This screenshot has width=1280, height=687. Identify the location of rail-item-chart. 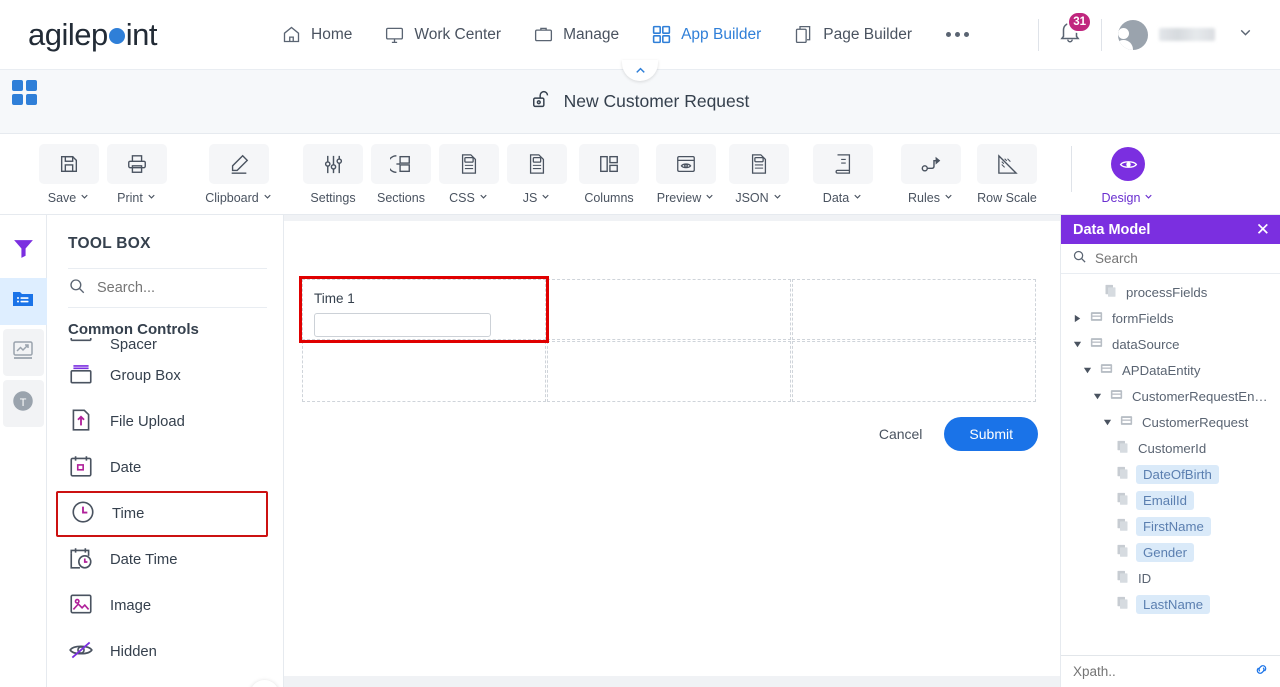
(23, 352).